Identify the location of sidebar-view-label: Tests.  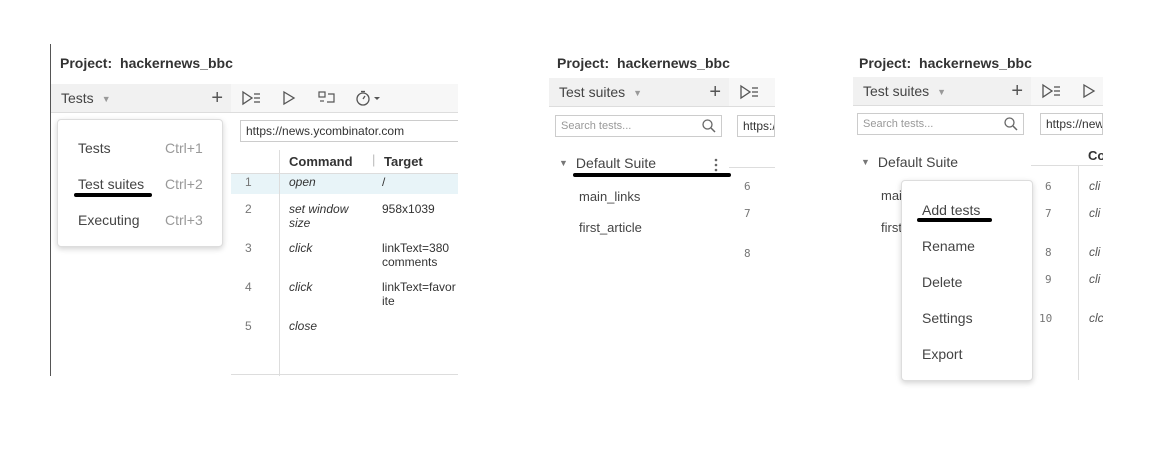
(77, 98).